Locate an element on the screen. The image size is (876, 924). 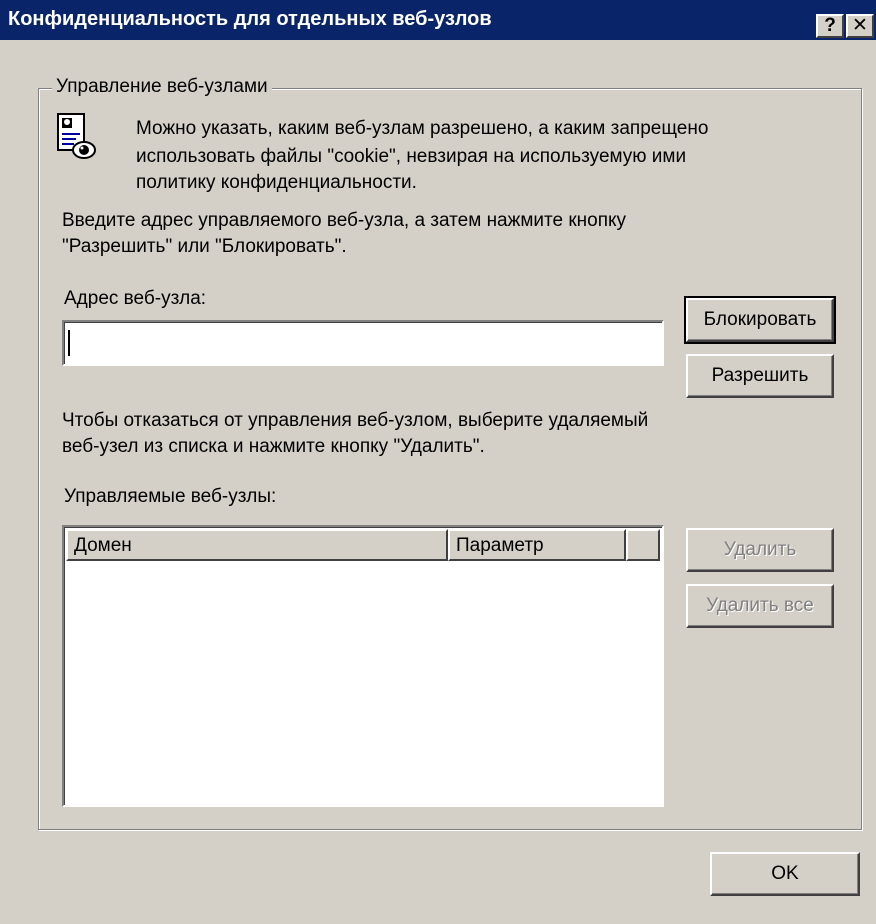
remove-all-button: Удалить все is located at coordinates (760, 606).